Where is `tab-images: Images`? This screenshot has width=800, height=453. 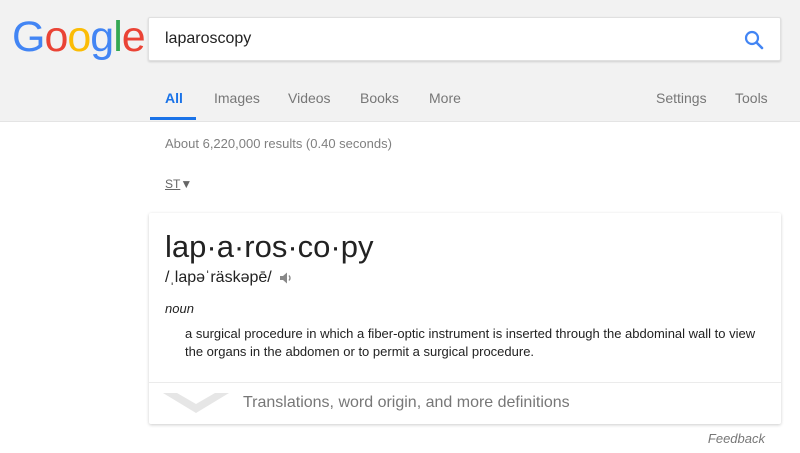
tab-images: Images is located at coordinates (237, 98).